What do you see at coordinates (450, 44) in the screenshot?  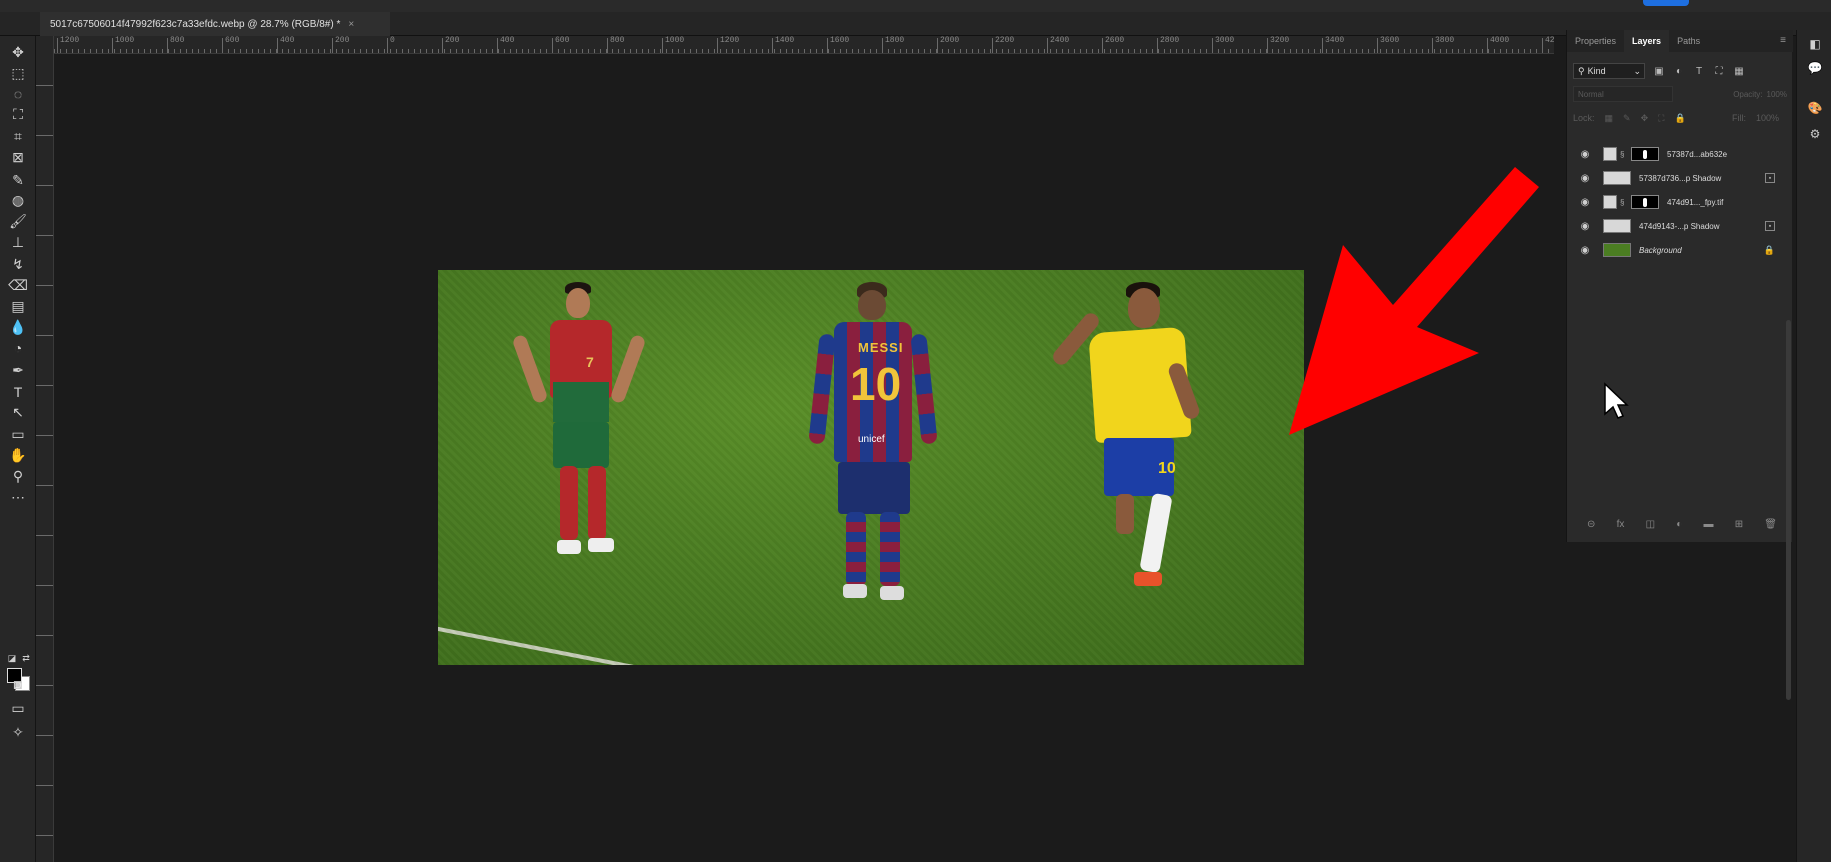 I see `ruler-label: 200` at bounding box center [450, 44].